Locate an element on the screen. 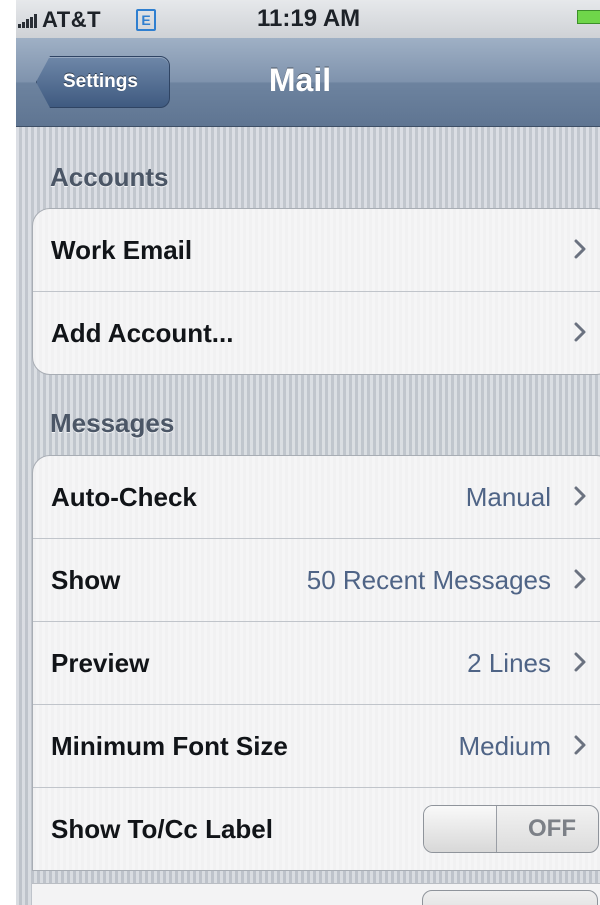 This screenshot has width=600, height=905. row-value: 2 Lines is located at coordinates (509, 663).